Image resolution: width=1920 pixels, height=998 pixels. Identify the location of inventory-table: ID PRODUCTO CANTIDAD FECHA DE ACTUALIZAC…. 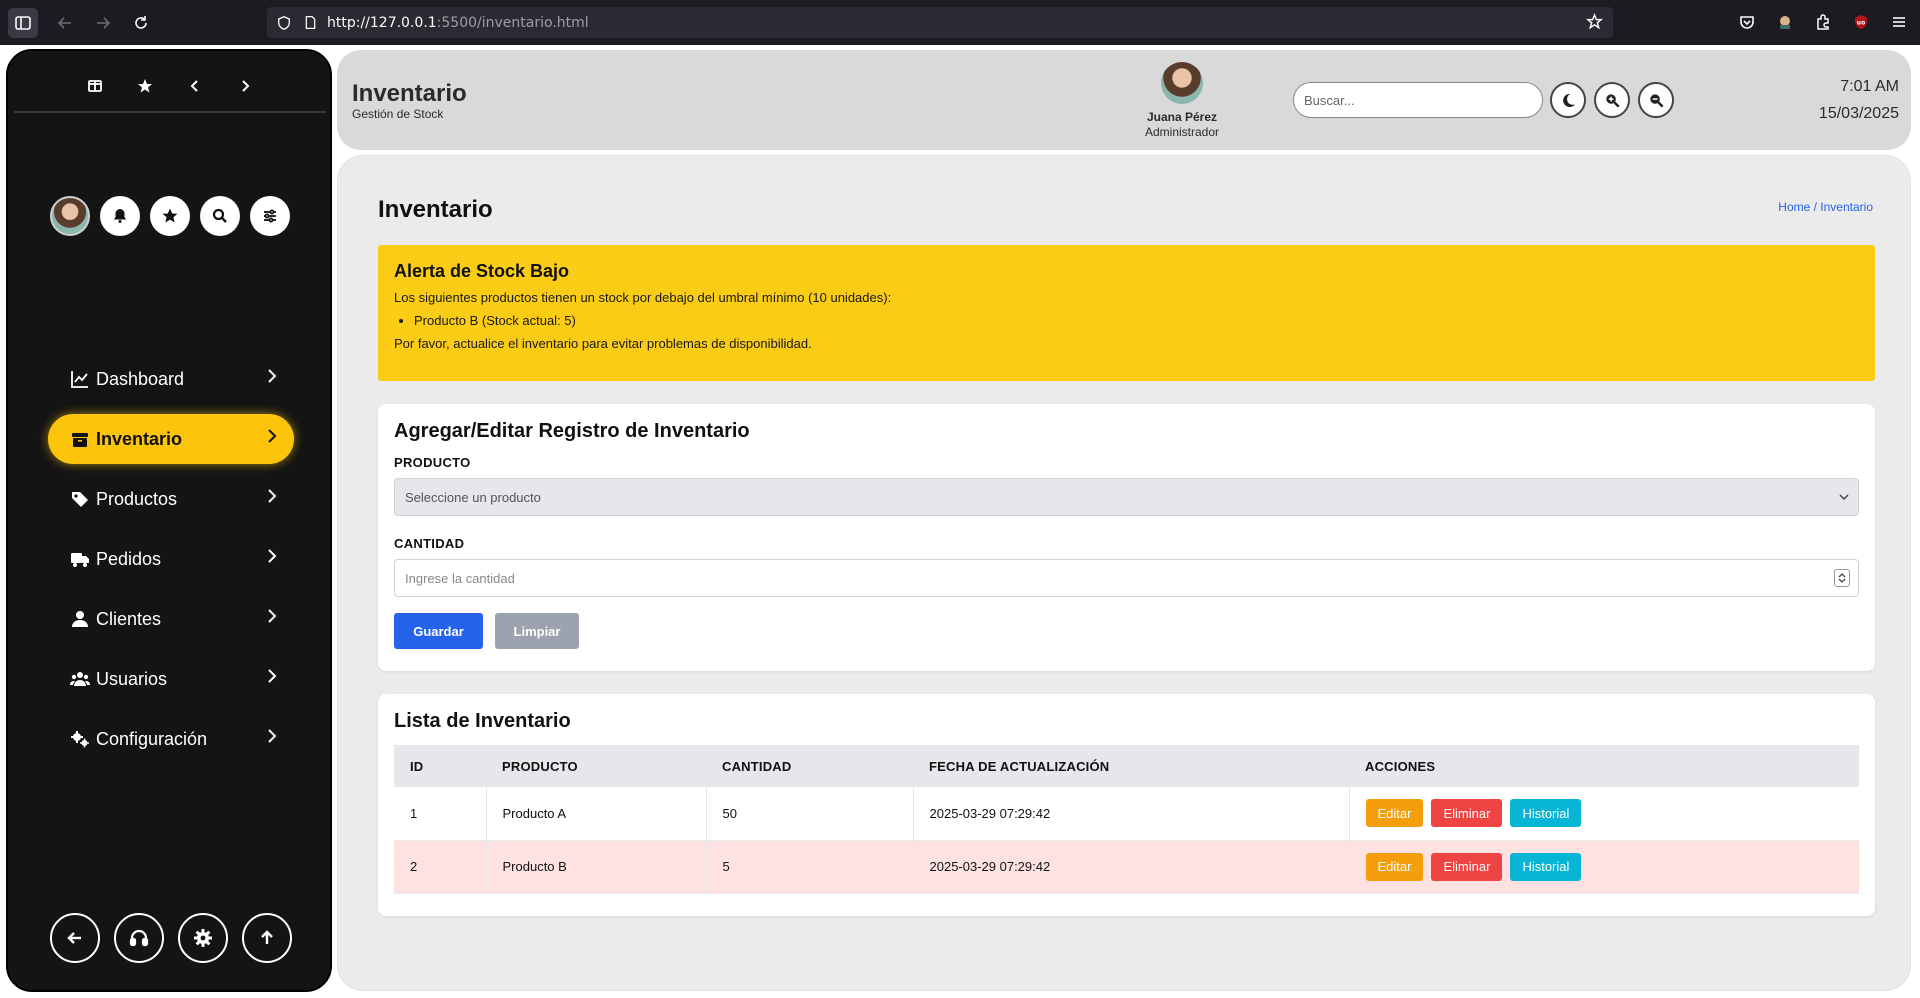
(1126, 819).